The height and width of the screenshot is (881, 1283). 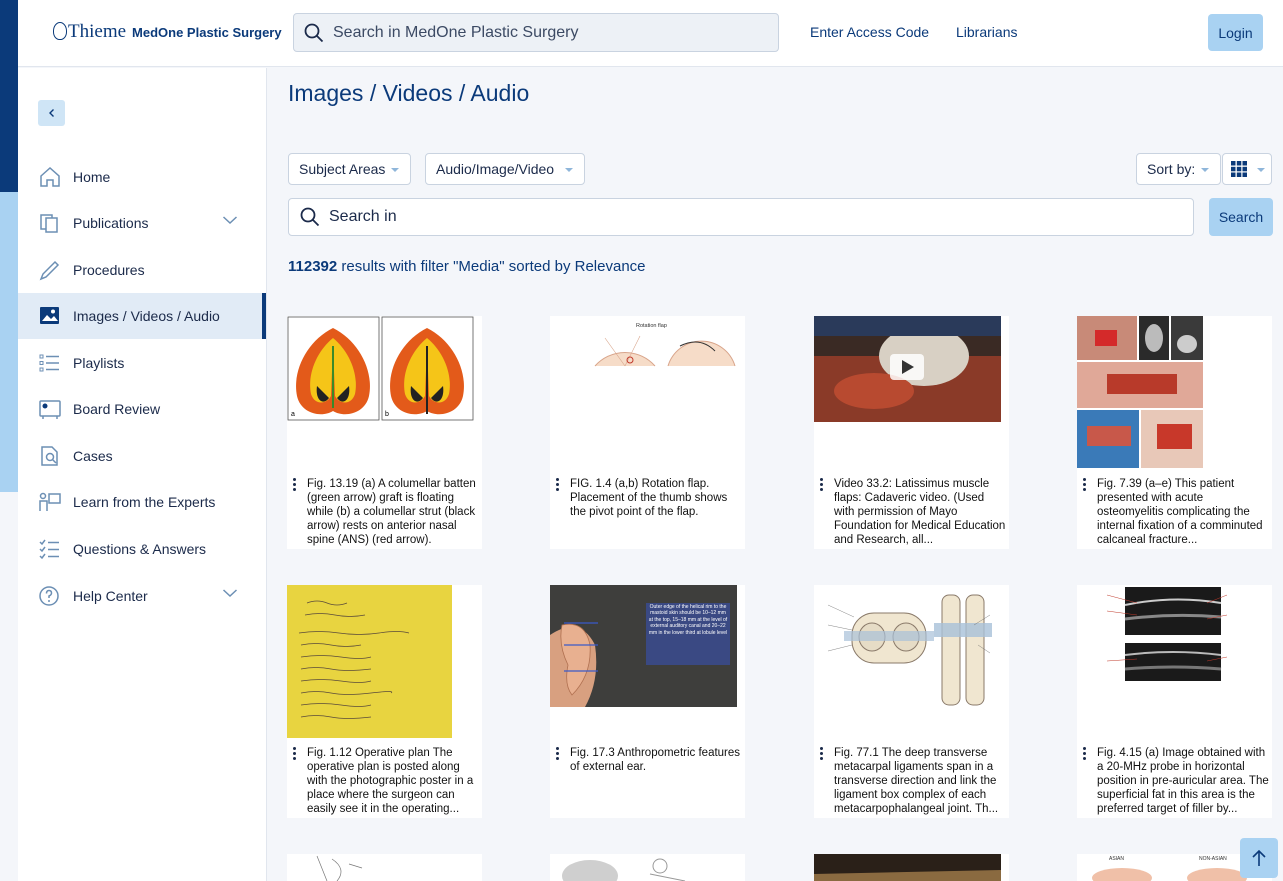 I want to click on presenter-icon, so click(x=50, y=501).